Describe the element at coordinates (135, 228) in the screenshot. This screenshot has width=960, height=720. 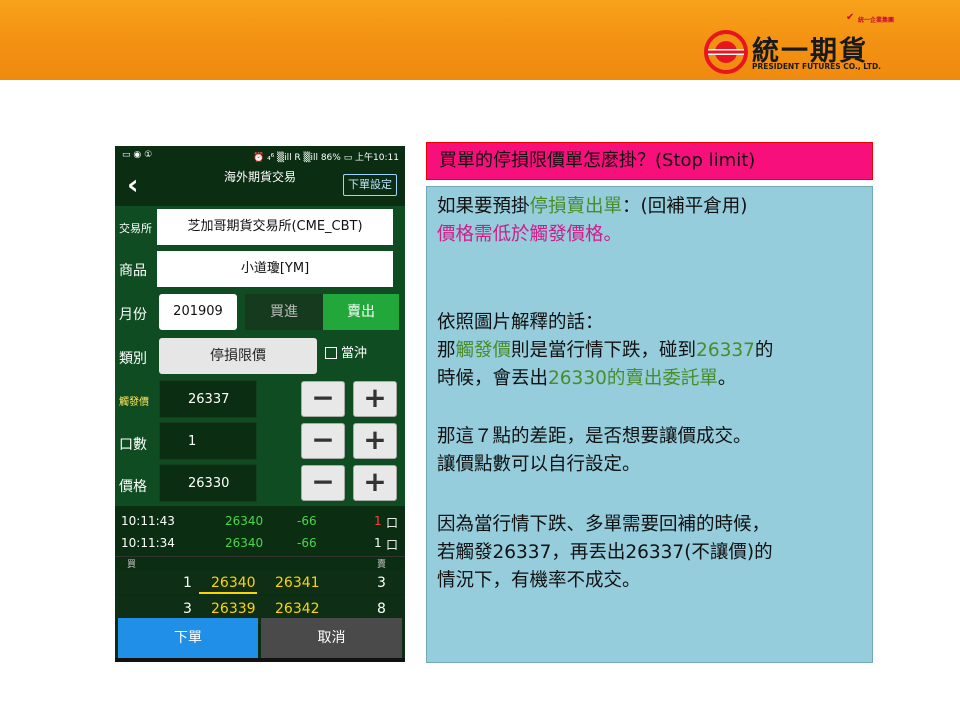
I see `exchange-label: 交易所` at that location.